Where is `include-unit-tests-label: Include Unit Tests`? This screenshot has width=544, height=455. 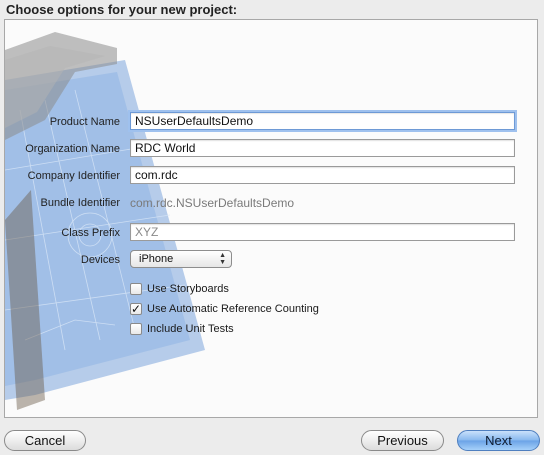
include-unit-tests-label: Include Unit Tests is located at coordinates (190, 329).